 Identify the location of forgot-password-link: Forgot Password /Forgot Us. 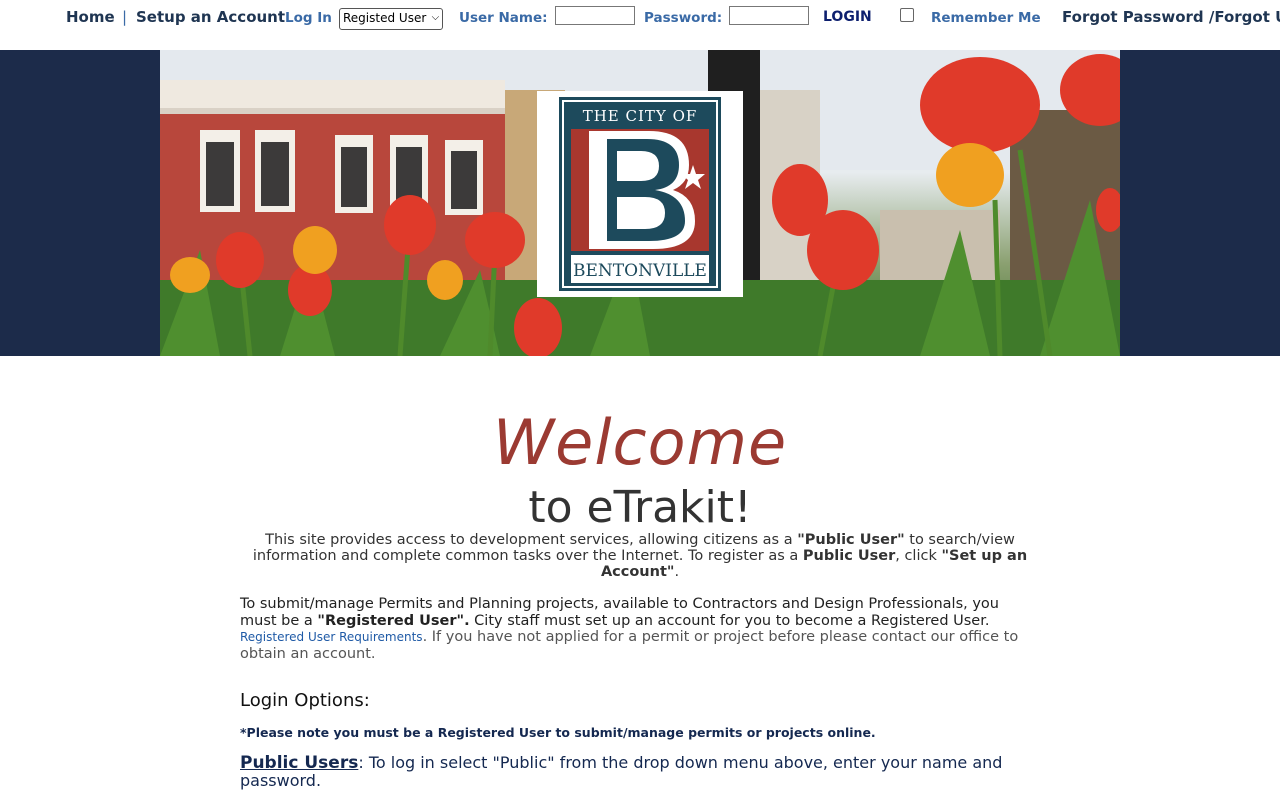
(1171, 17).